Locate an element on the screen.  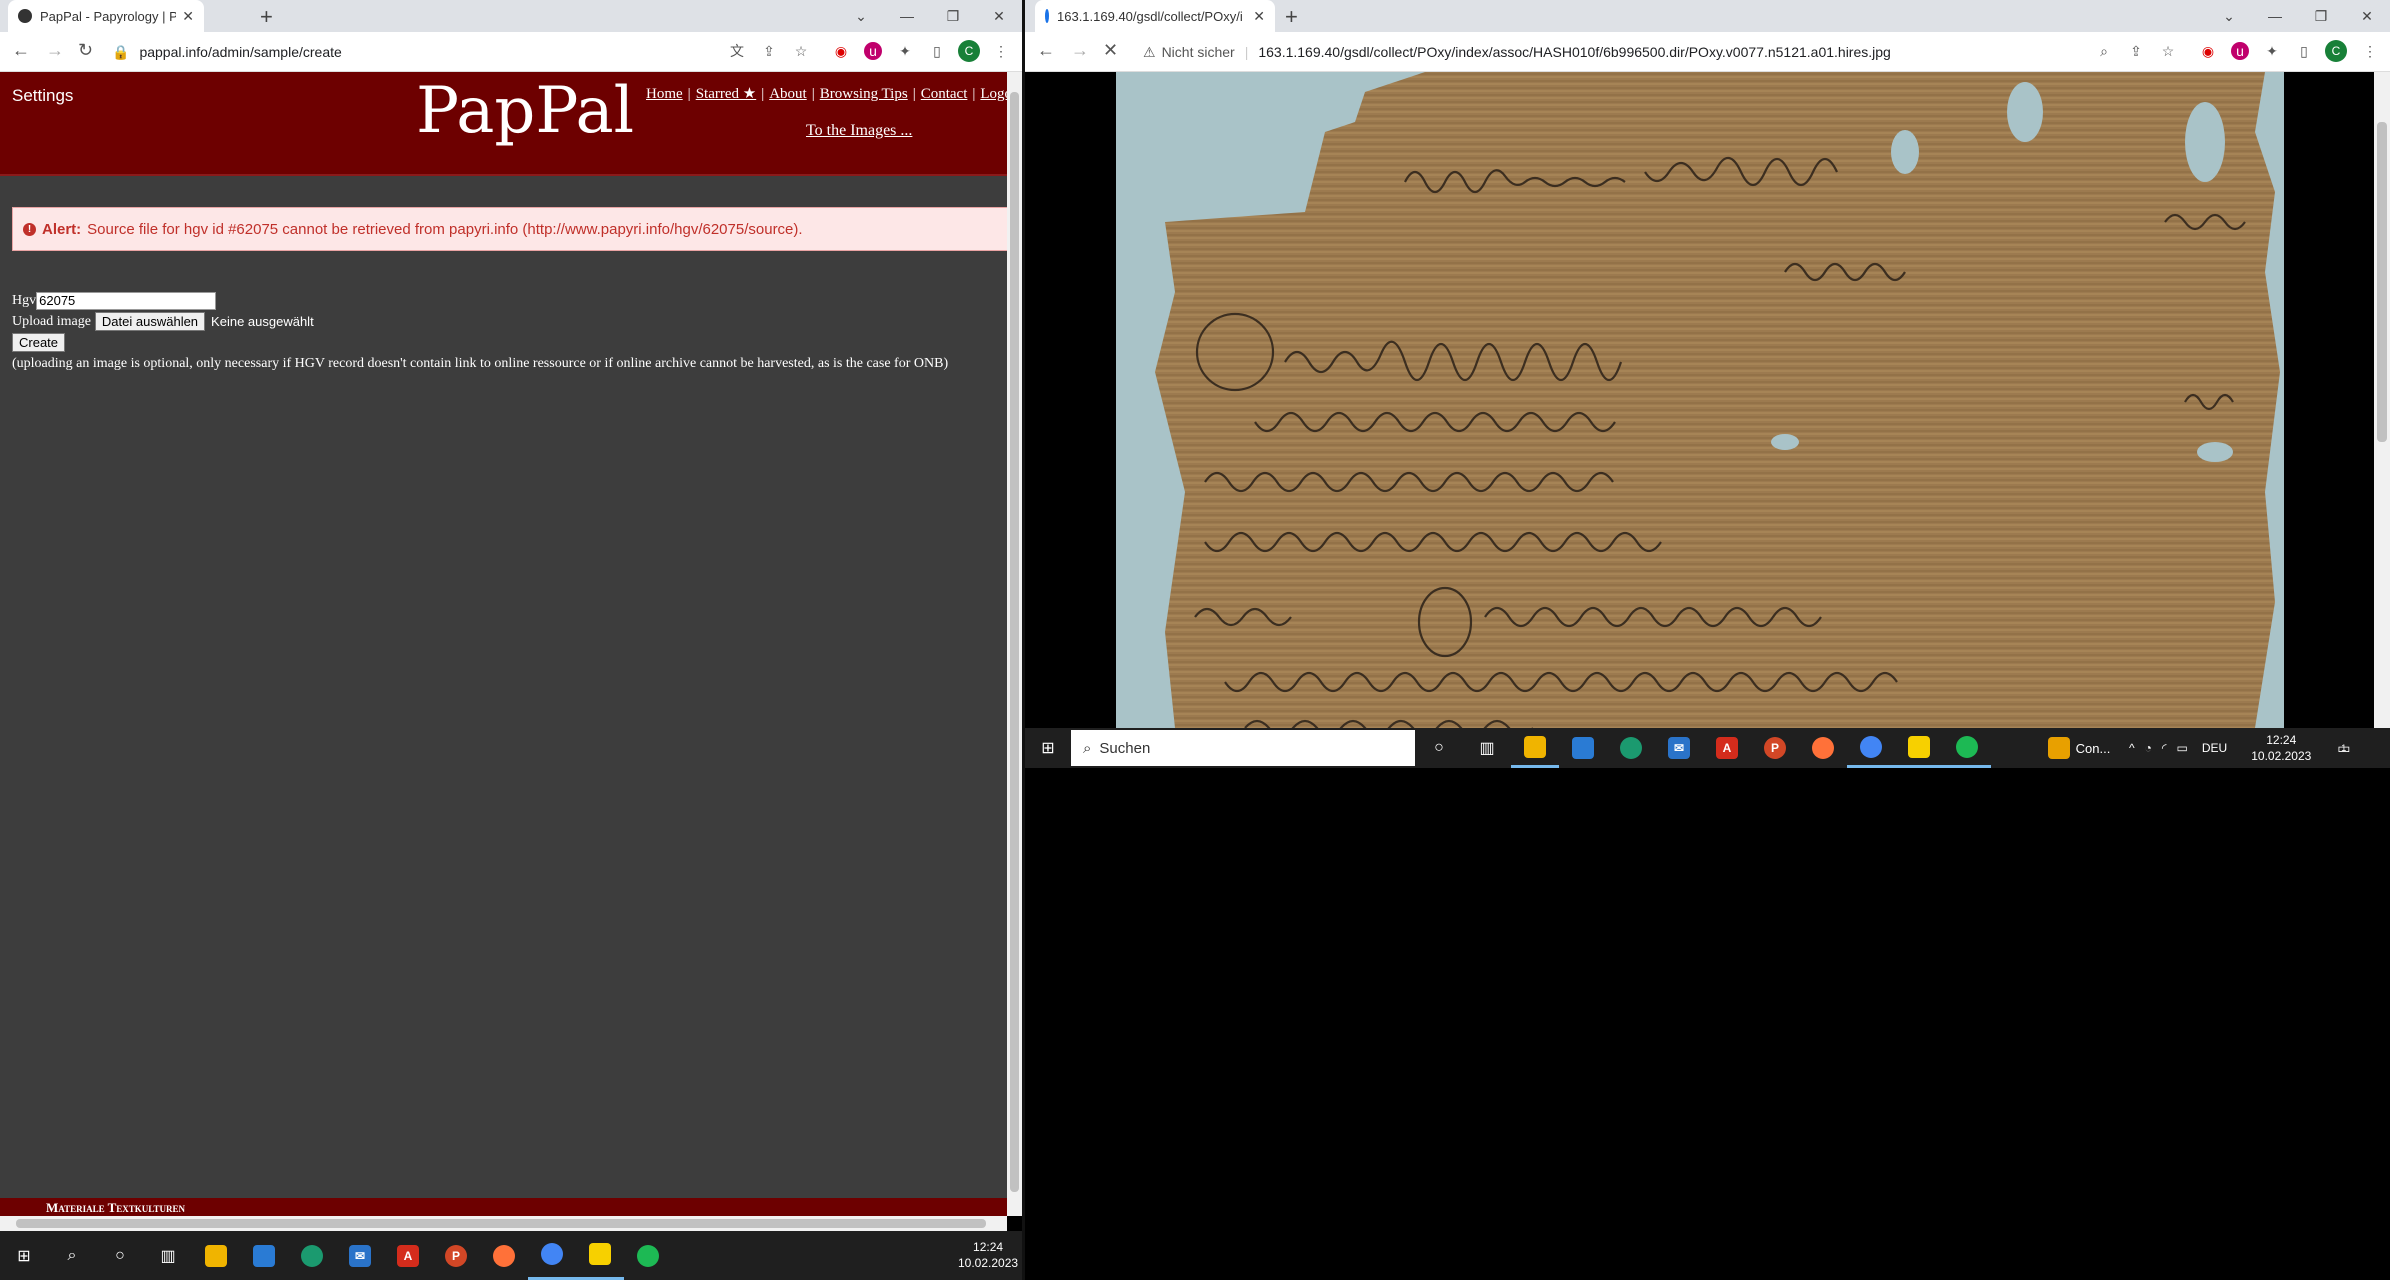
main-clock: 12:24 10.02.2023 is located at coordinates (2281, 748).